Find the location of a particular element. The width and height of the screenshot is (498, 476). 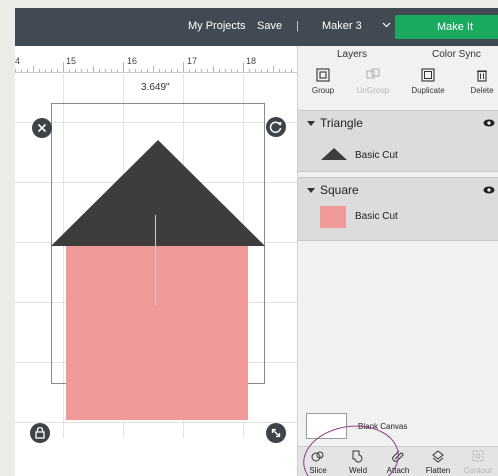

duplicate-button: Duplicate is located at coordinates (428, 80).